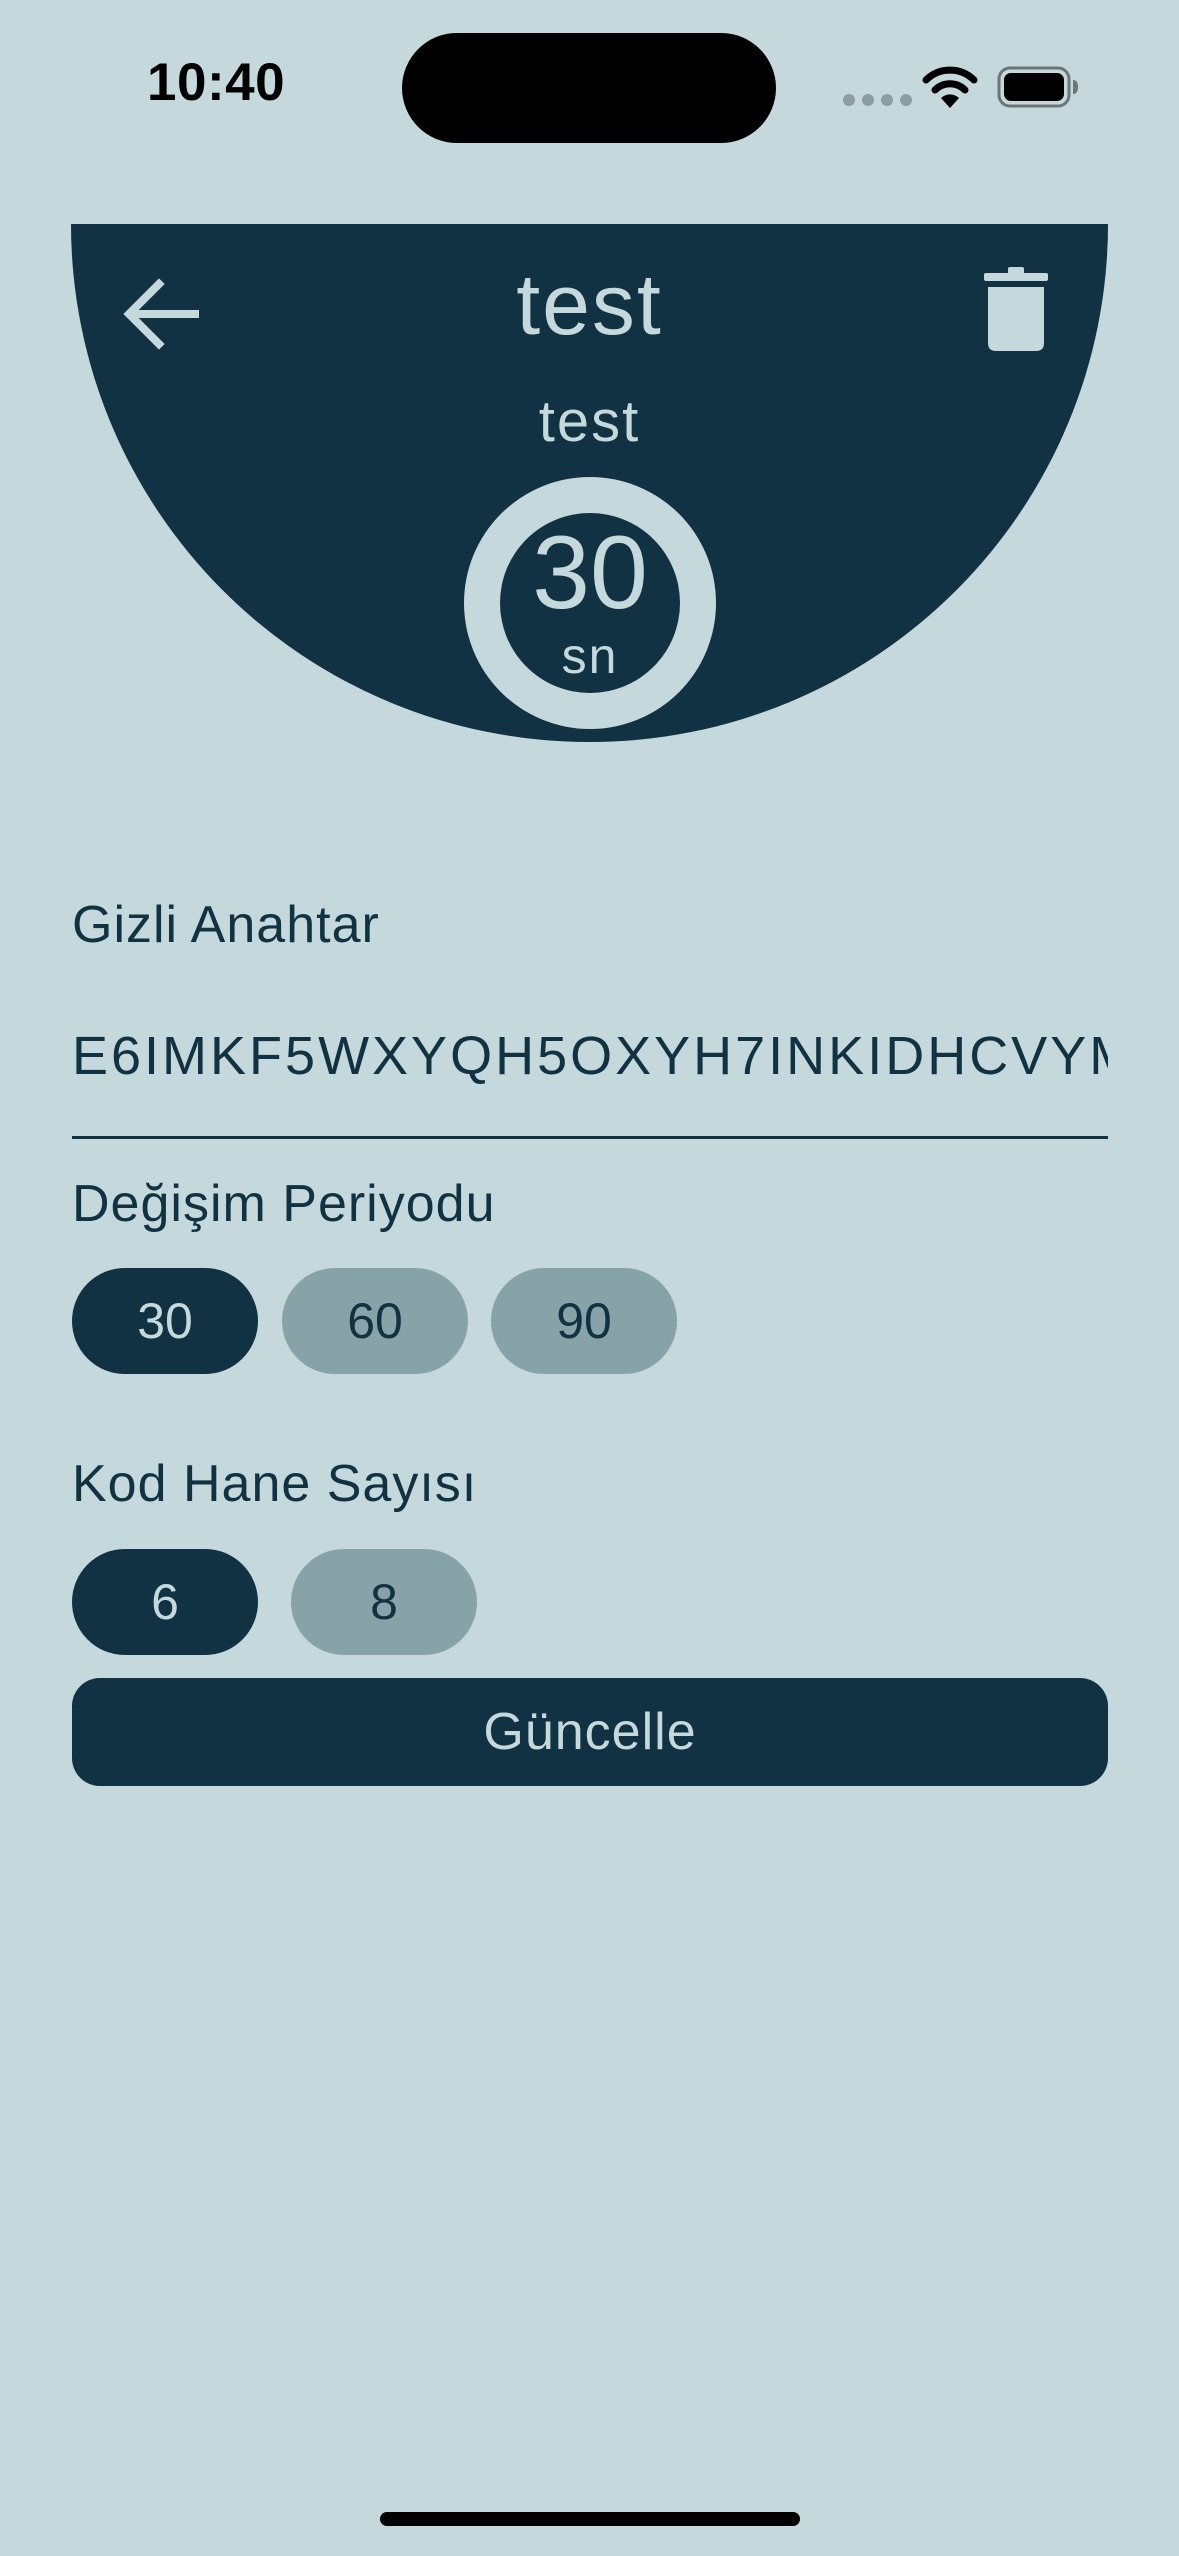 The height and width of the screenshot is (2556, 1179). What do you see at coordinates (584, 1321) in the screenshot?
I see `period-option-90: 90` at bounding box center [584, 1321].